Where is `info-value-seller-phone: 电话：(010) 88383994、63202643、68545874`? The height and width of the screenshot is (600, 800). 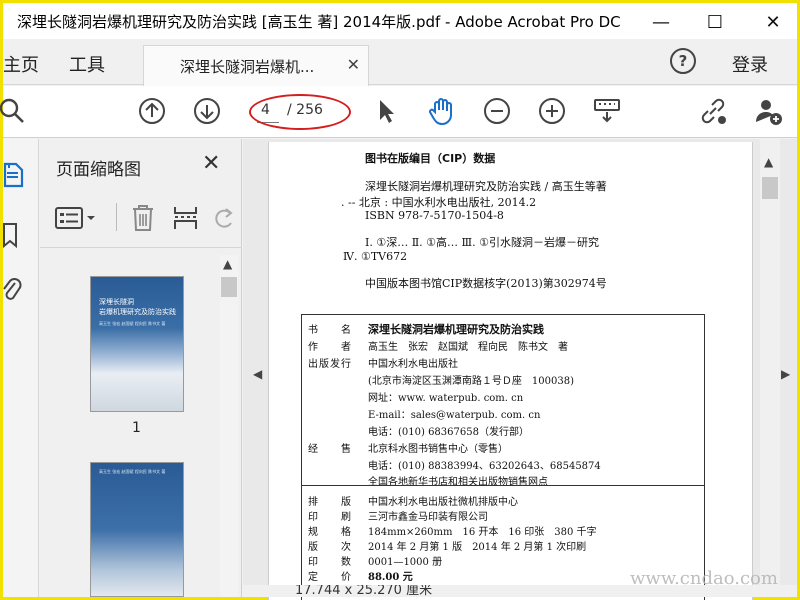 info-value-seller-phone: 电话：(010) 88383994、63202643、68545874 is located at coordinates (484, 466).